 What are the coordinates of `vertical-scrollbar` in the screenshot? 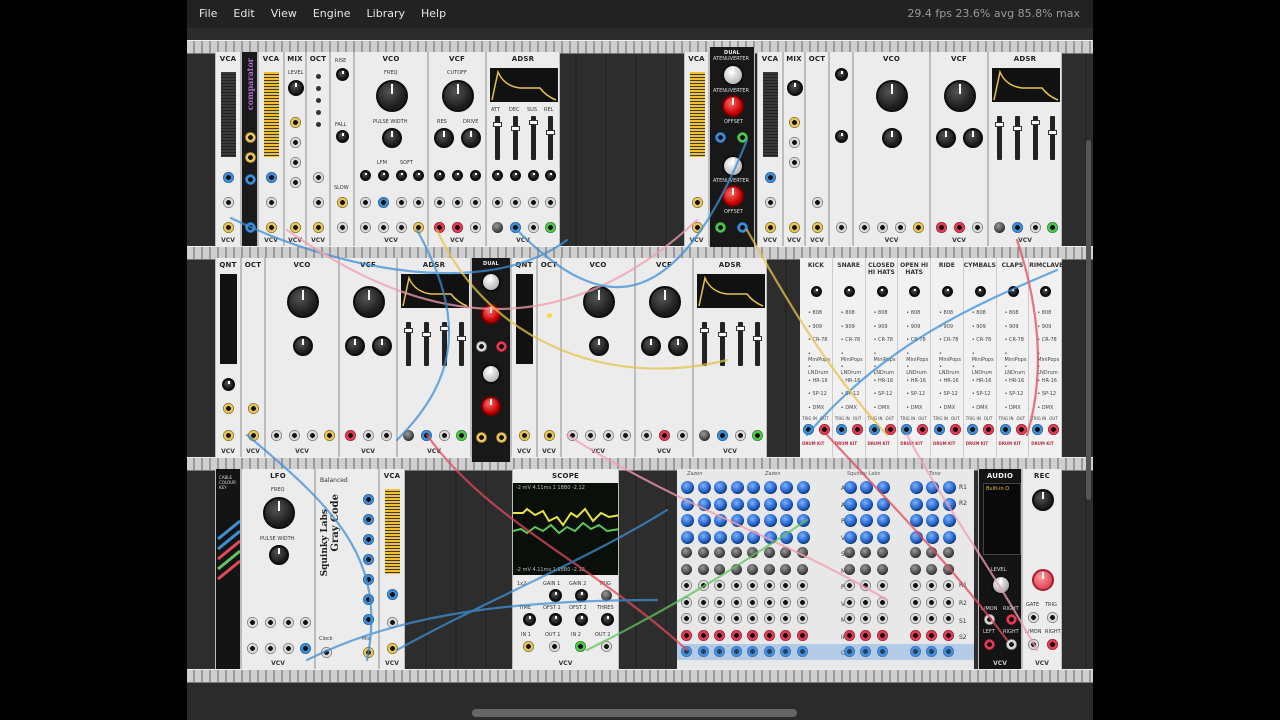 It's located at (1088, 320).